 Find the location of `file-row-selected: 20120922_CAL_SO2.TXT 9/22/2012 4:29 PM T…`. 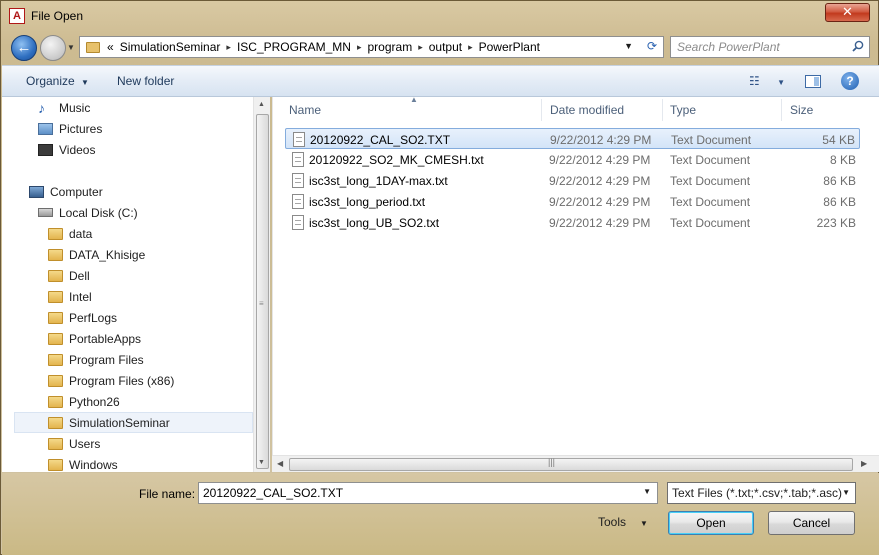

file-row-selected: 20120922_CAL_SO2.TXT 9/22/2012 4:29 PM T… is located at coordinates (572, 138).